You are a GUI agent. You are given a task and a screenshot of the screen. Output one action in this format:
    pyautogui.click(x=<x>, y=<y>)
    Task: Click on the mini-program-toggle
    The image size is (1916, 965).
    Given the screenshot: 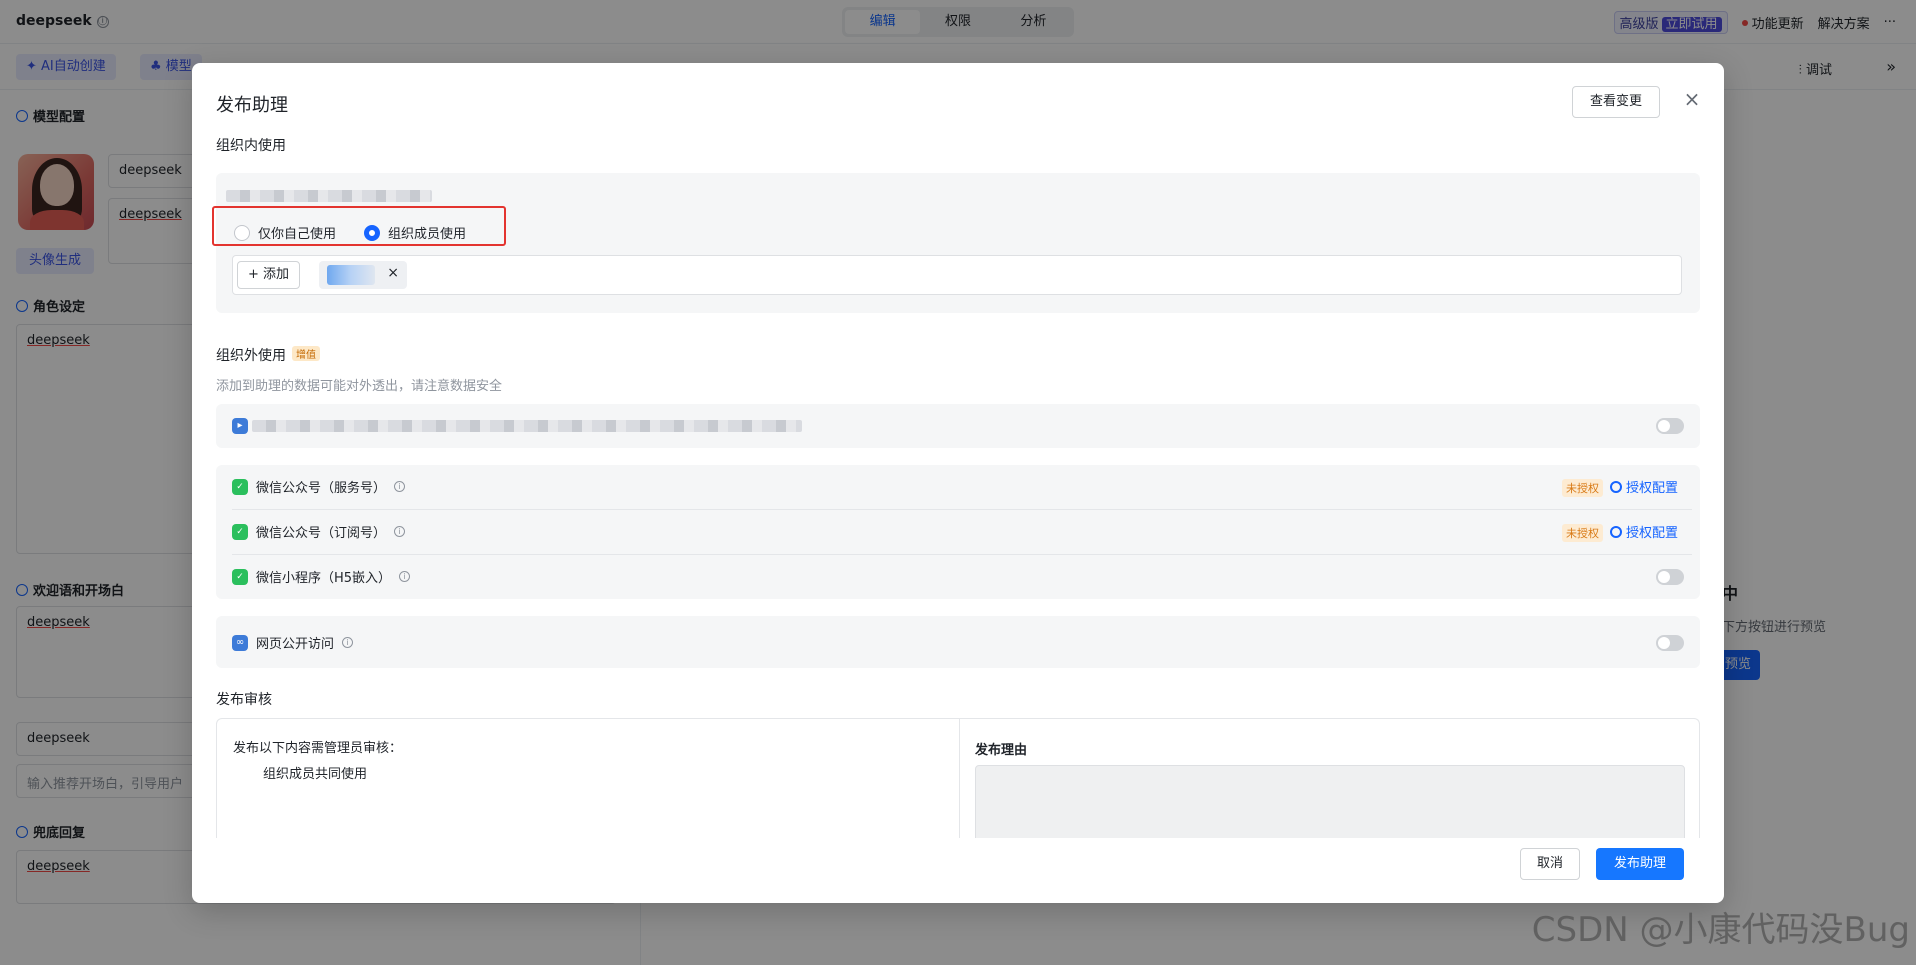 What is the action you would take?
    pyautogui.click(x=1670, y=577)
    